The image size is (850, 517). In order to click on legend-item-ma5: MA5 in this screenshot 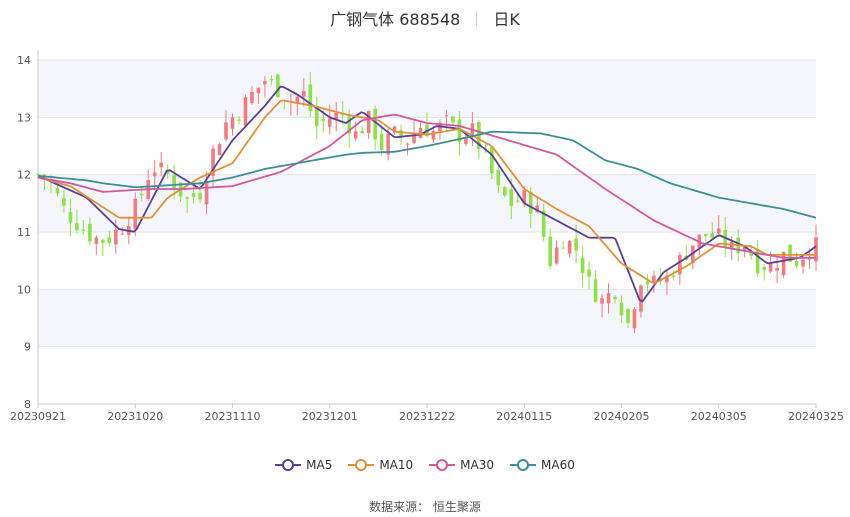, I will do `click(303, 465)`.